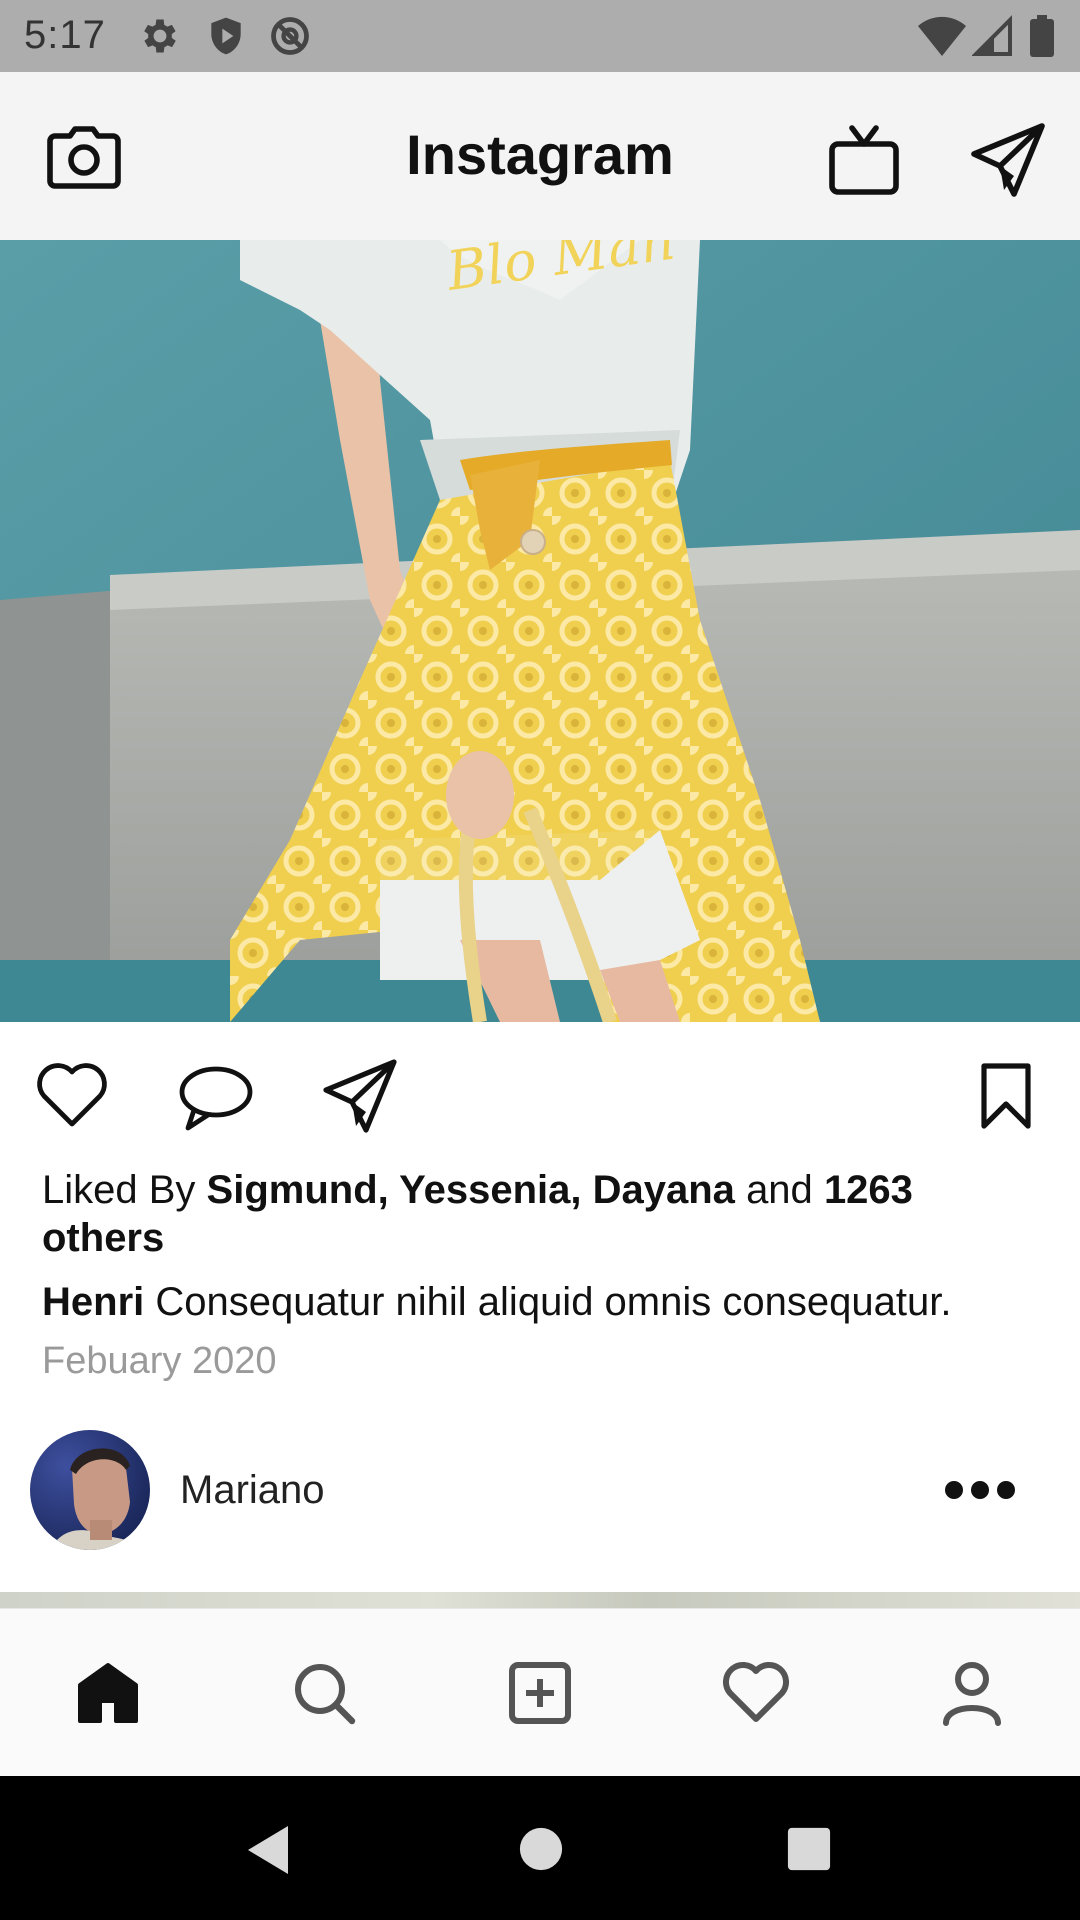  Describe the element at coordinates (540, 36) in the screenshot. I see `status-bar: 5:17` at that location.